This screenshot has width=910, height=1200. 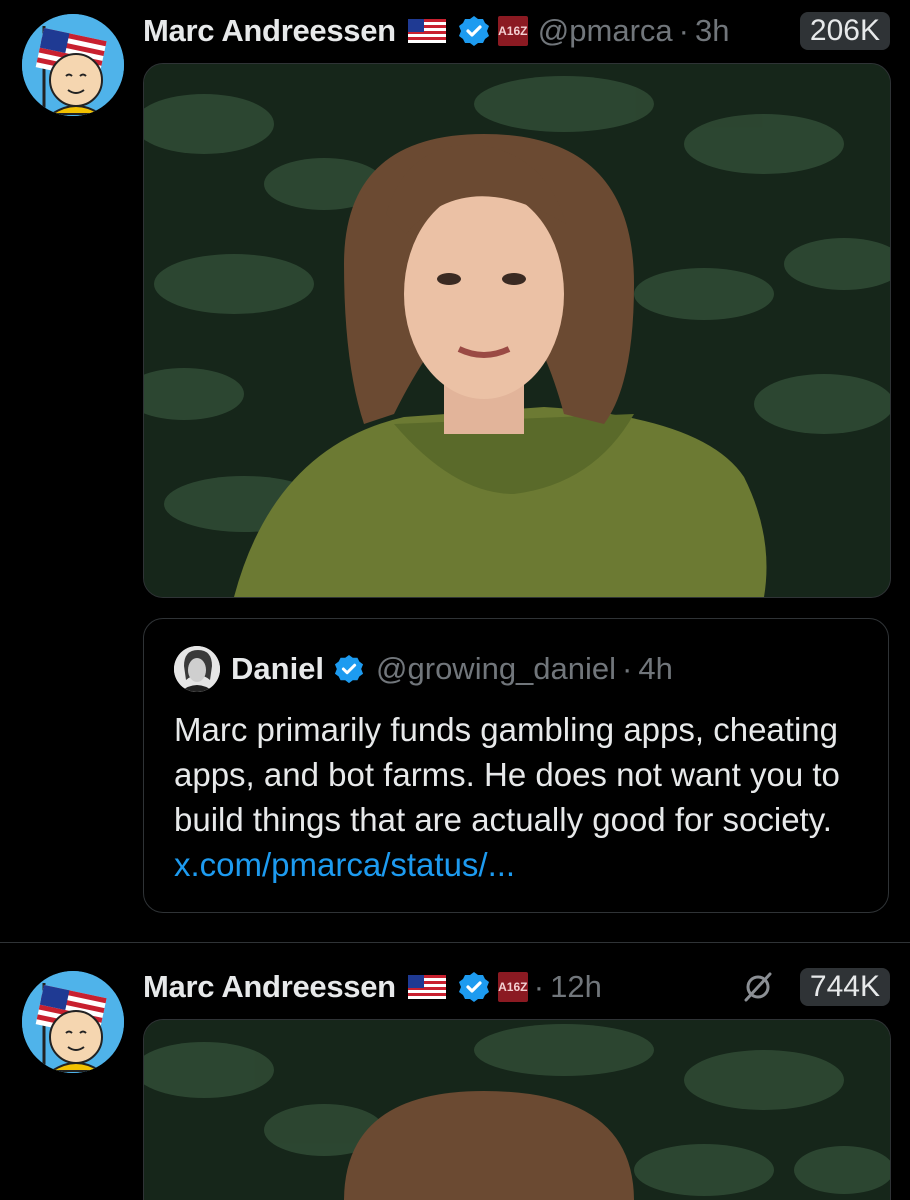 What do you see at coordinates (844, 31) in the screenshot?
I see `view-count-badge: 206K` at bounding box center [844, 31].